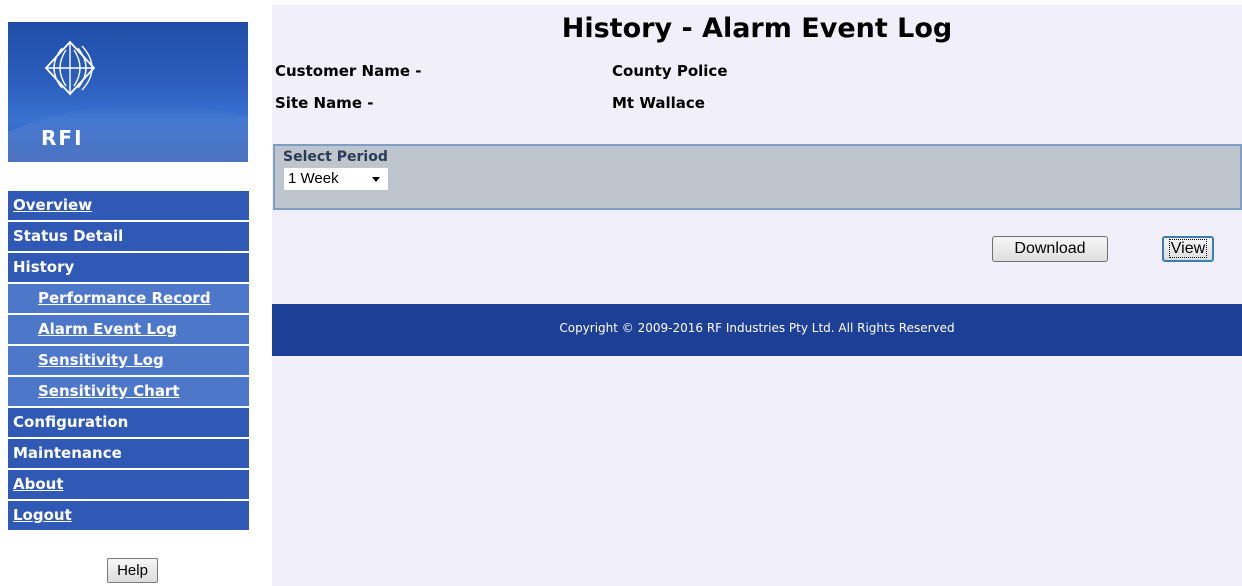  I want to click on nav-item-label: Sensitivity Log, so click(101, 360).